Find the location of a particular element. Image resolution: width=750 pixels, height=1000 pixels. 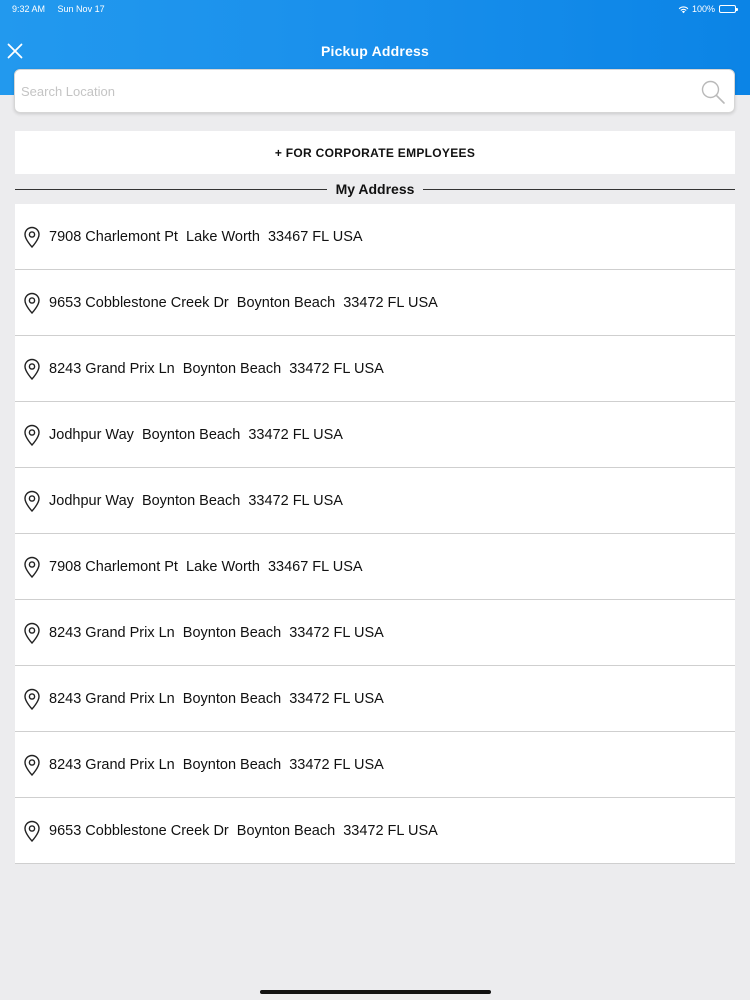

search-bar is located at coordinates (374, 91).